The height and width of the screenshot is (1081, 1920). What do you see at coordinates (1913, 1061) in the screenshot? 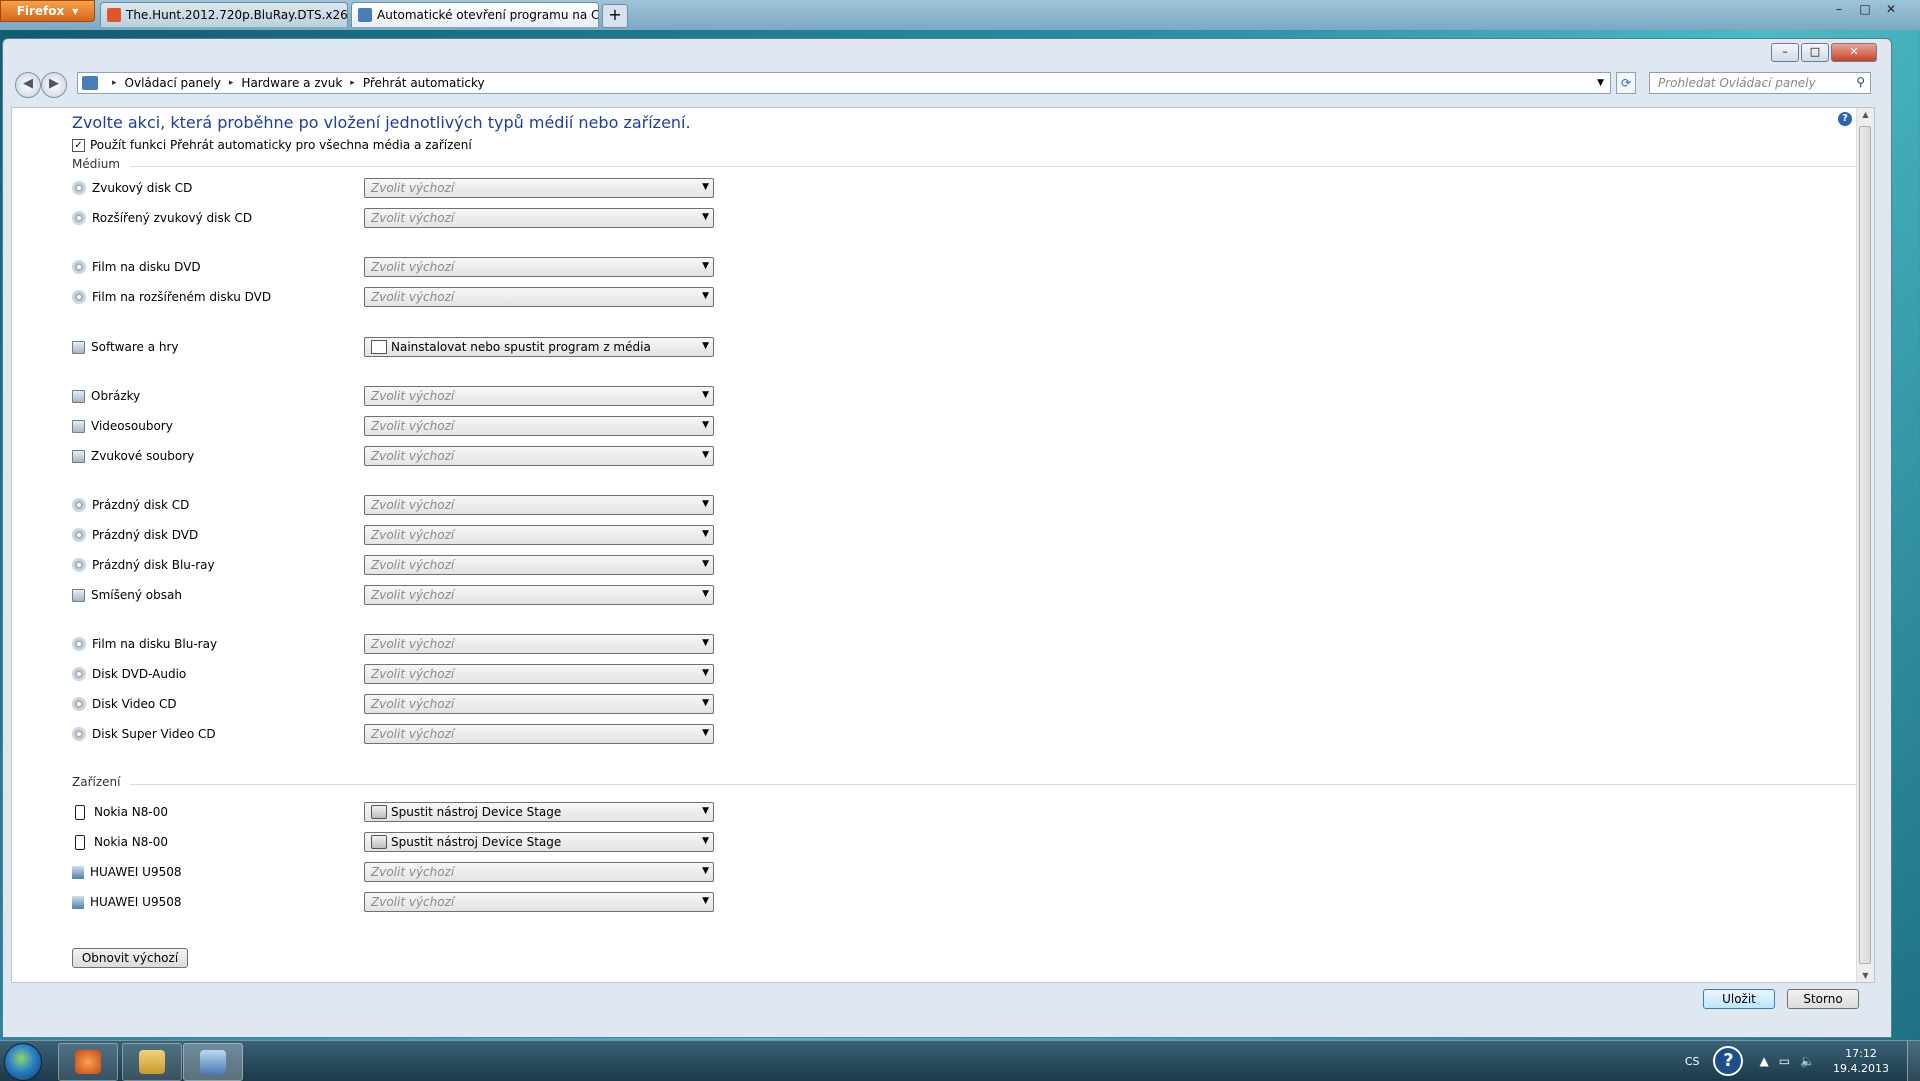
I see `show-desktop-button` at bounding box center [1913, 1061].